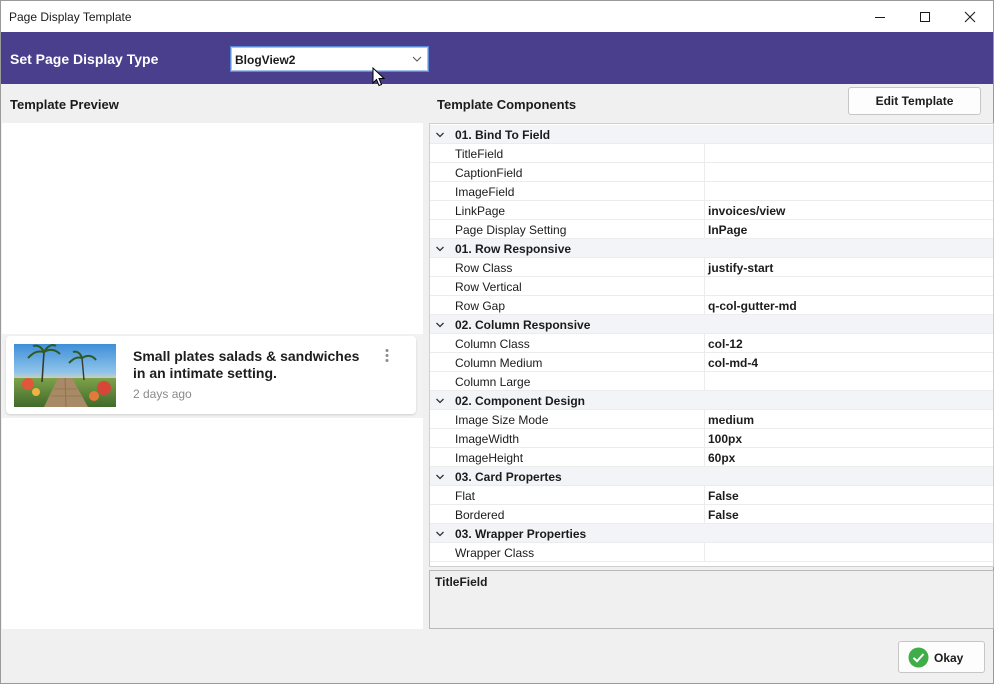 Image resolution: width=994 pixels, height=684 pixels. What do you see at coordinates (508, 477) in the screenshot?
I see `property-category-name: 03. Card Propertes` at bounding box center [508, 477].